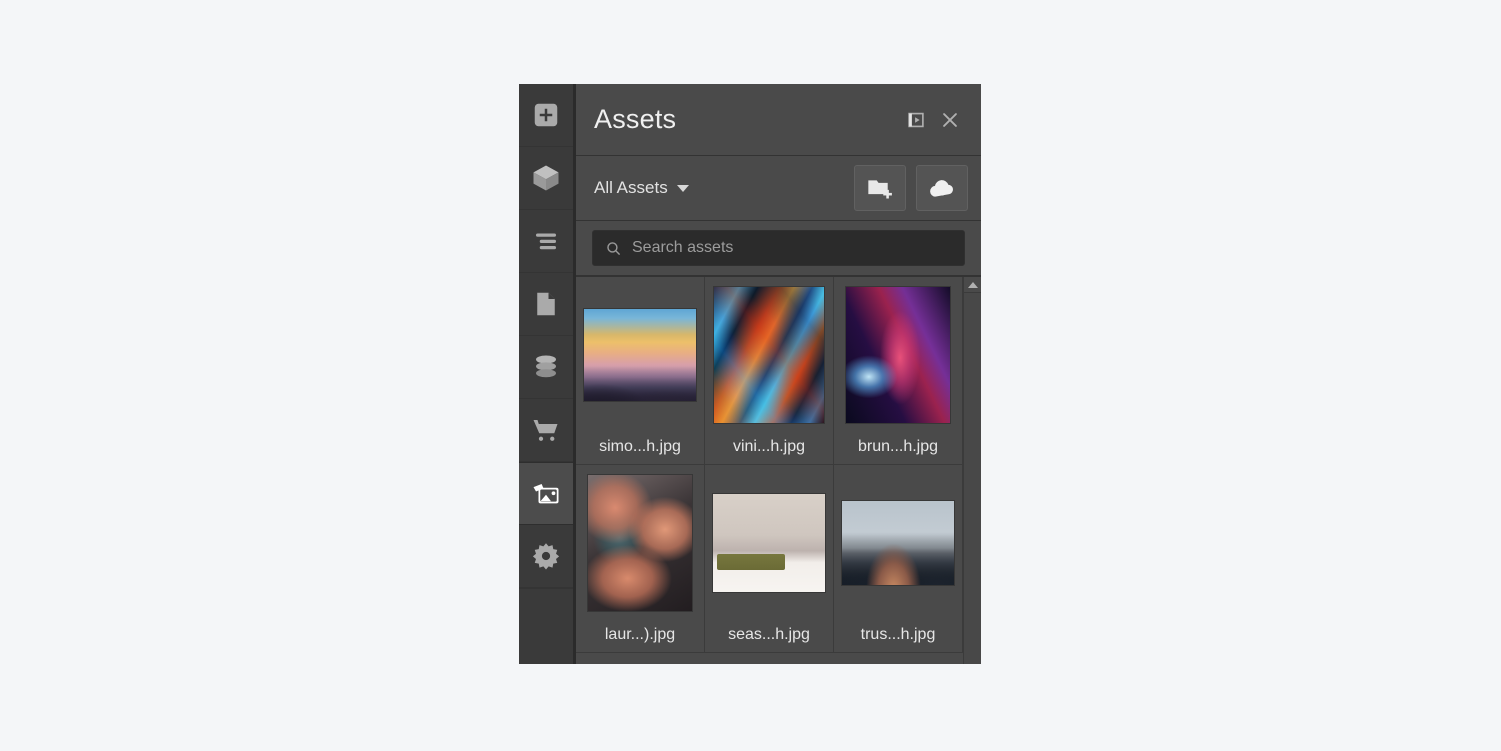 The width and height of the screenshot is (1501, 751). I want to click on search-box, so click(778, 248).